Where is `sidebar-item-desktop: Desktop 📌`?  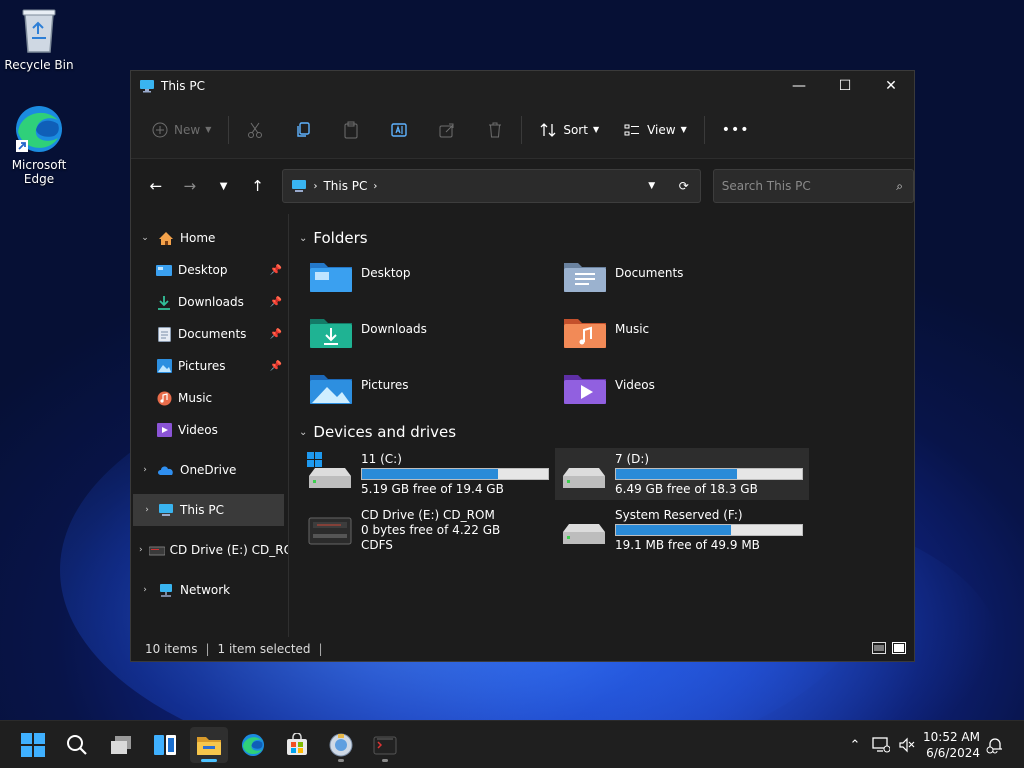
sidebar-item-desktop: Desktop 📌 is located at coordinates (209, 270).